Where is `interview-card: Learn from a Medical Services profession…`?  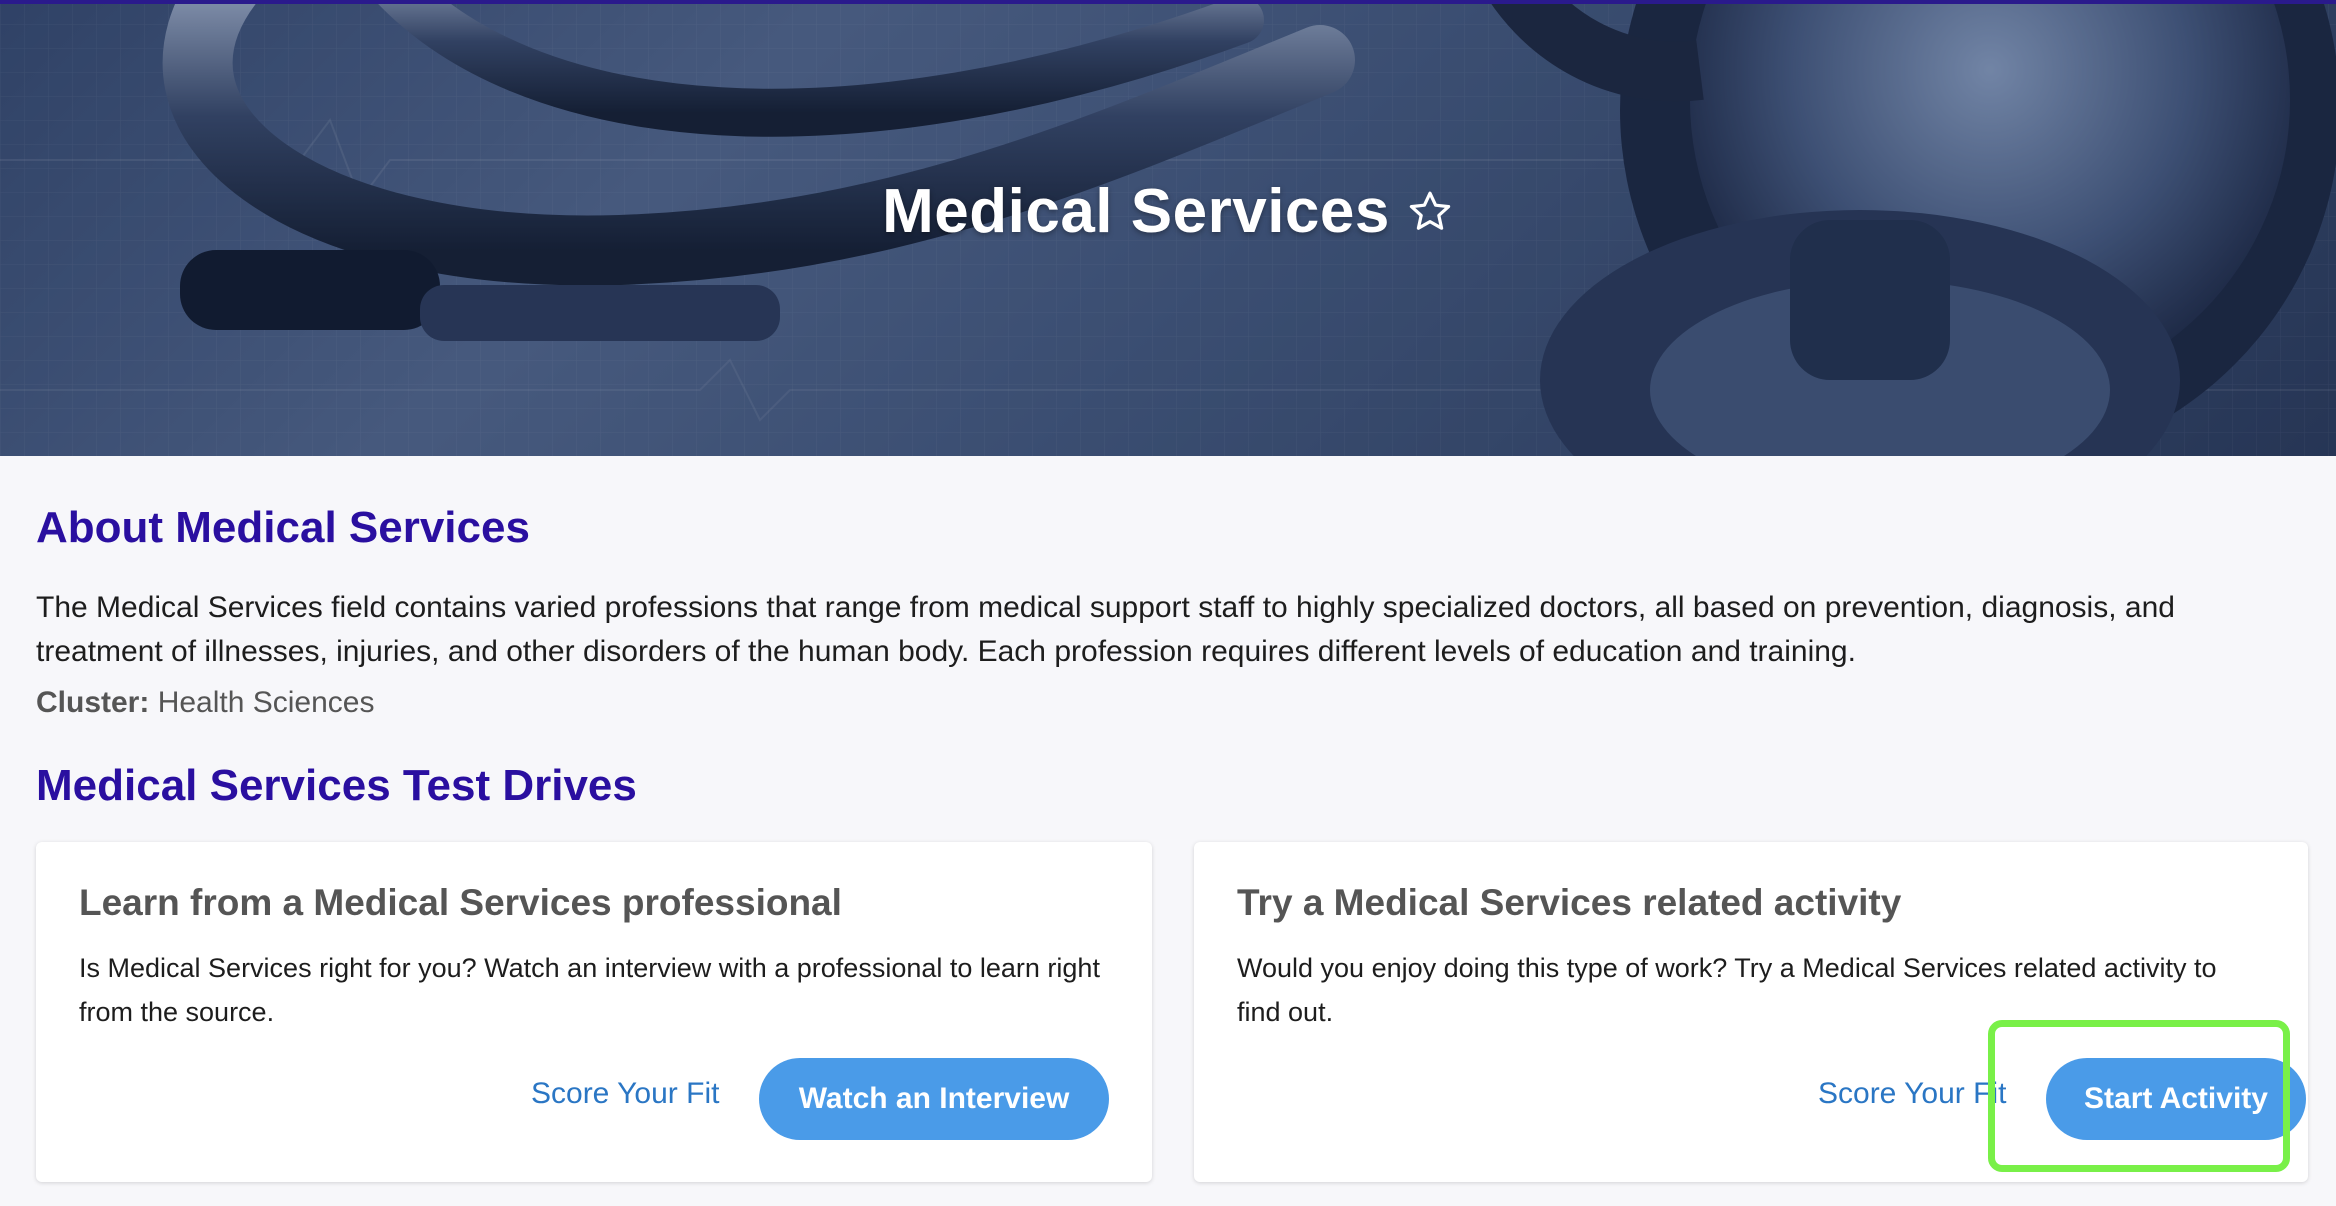
interview-card: Learn from a Medical Services profession… is located at coordinates (594, 1012).